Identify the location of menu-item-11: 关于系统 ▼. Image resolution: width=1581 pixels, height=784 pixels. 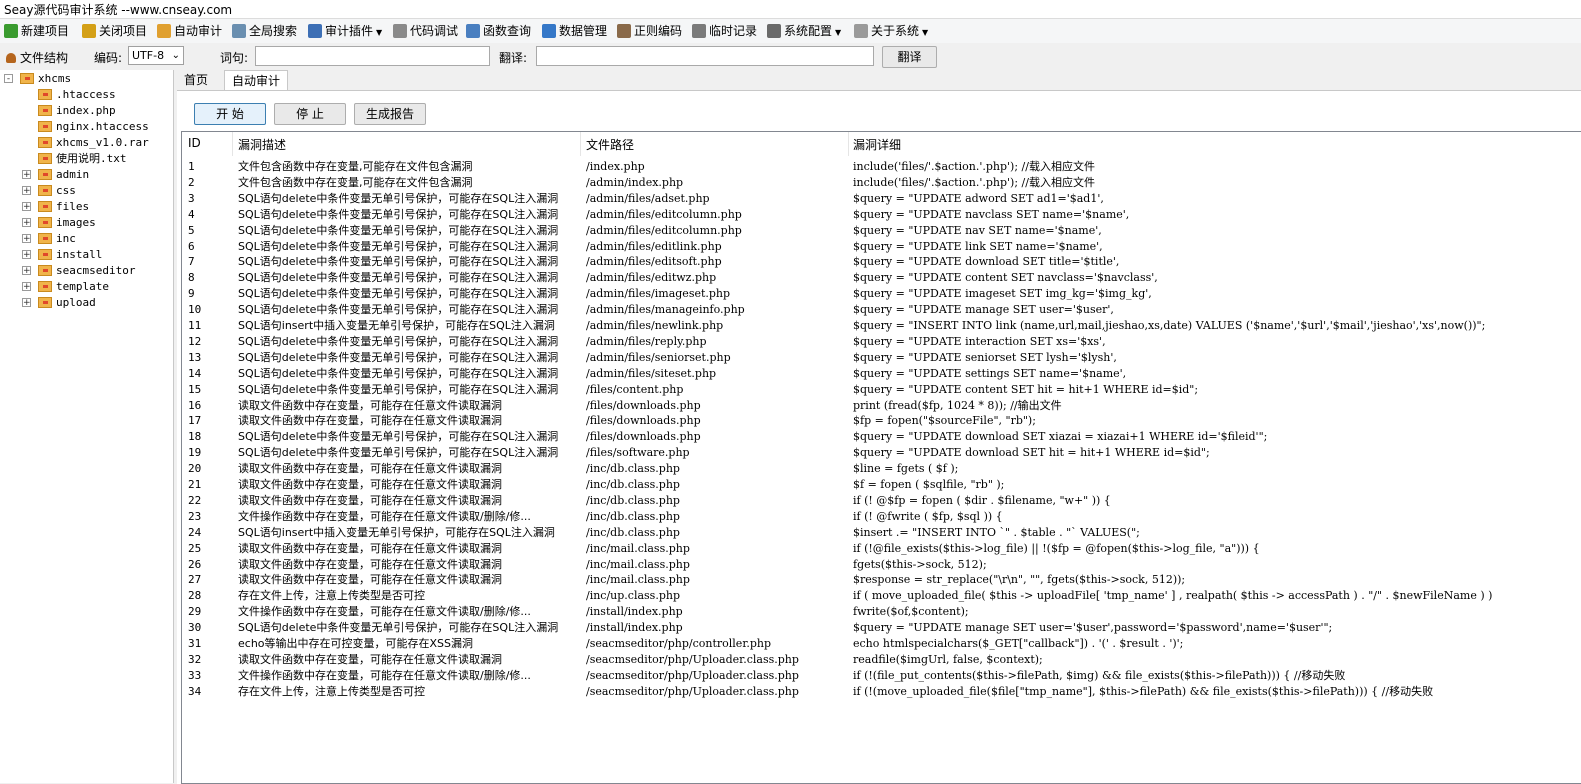
(891, 31).